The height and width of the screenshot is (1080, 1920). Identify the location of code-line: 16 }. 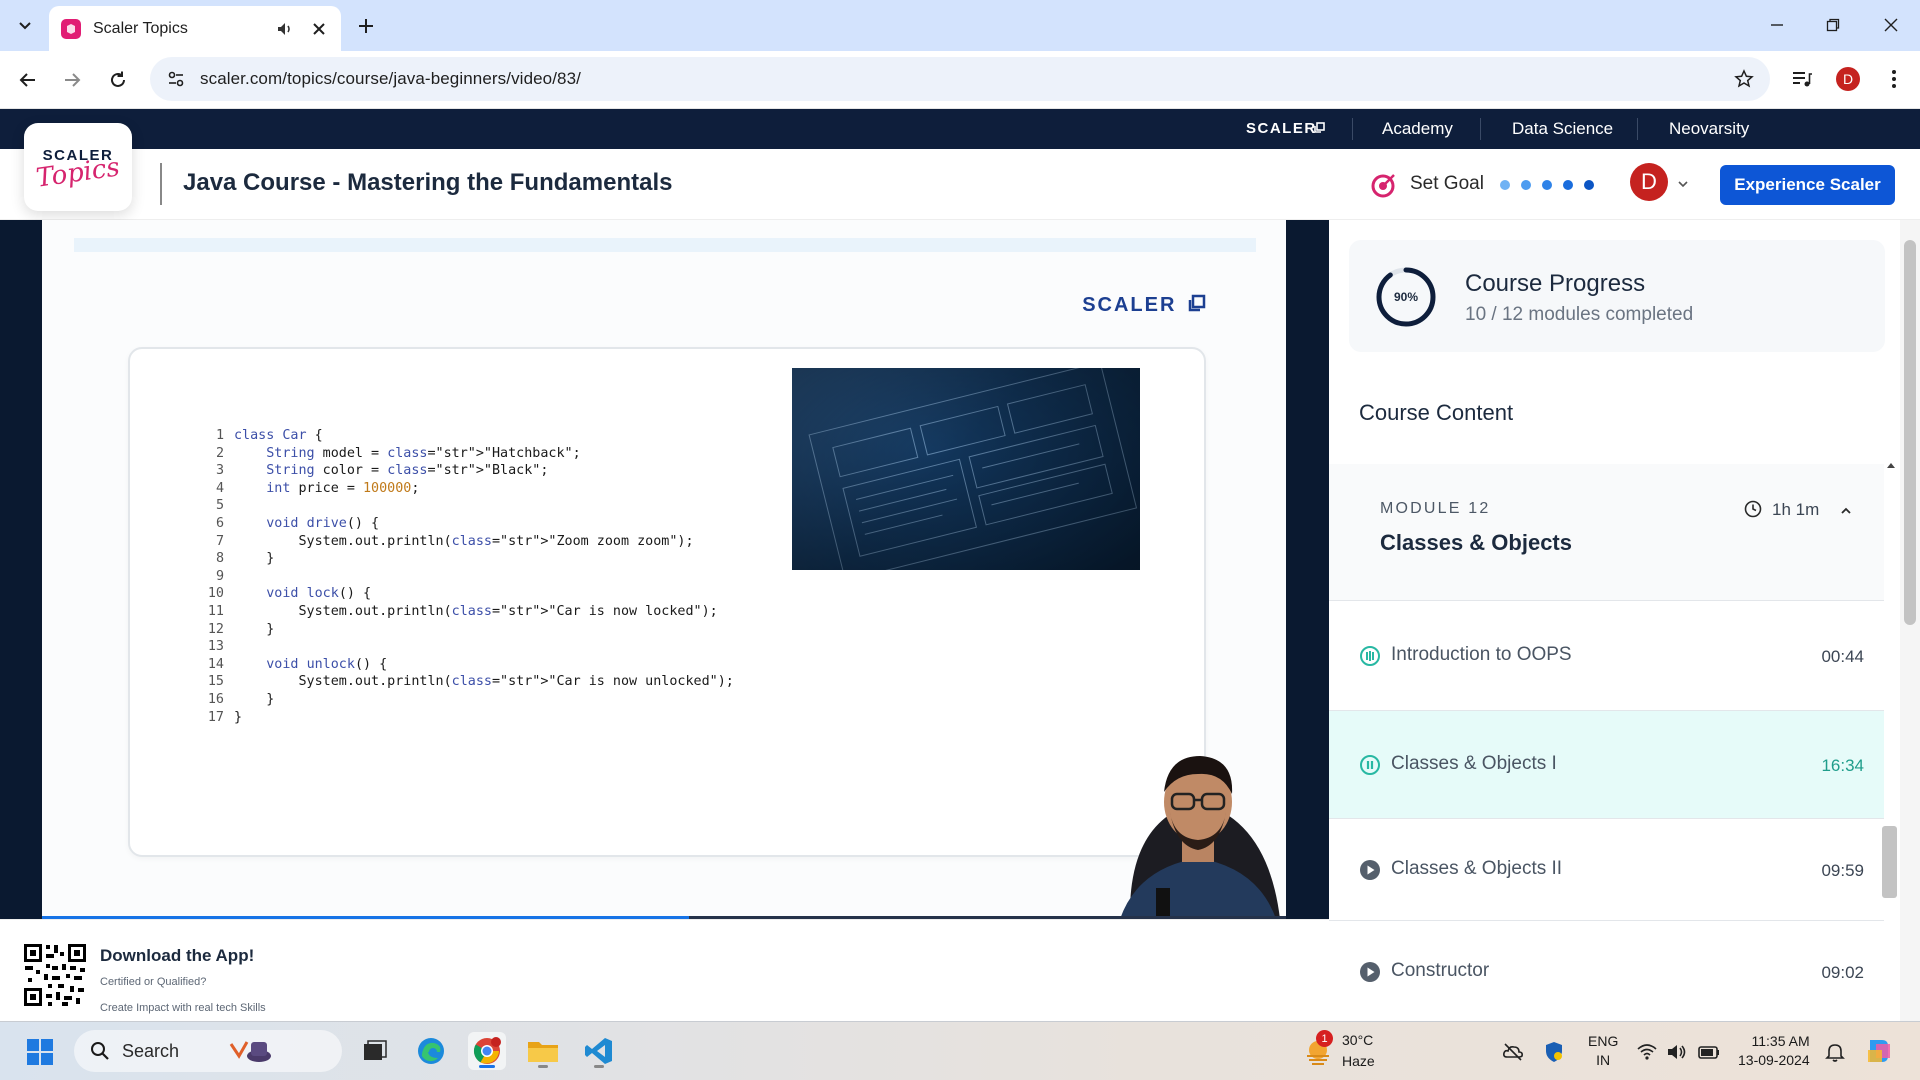
(467, 700).